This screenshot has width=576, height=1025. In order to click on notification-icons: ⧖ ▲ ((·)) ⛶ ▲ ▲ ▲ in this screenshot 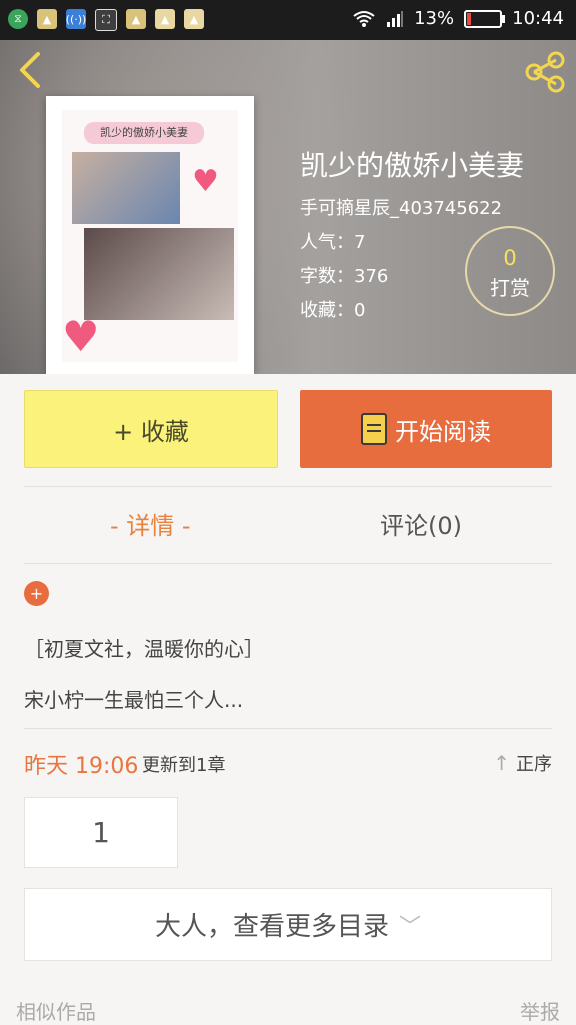, I will do `click(106, 20)`.